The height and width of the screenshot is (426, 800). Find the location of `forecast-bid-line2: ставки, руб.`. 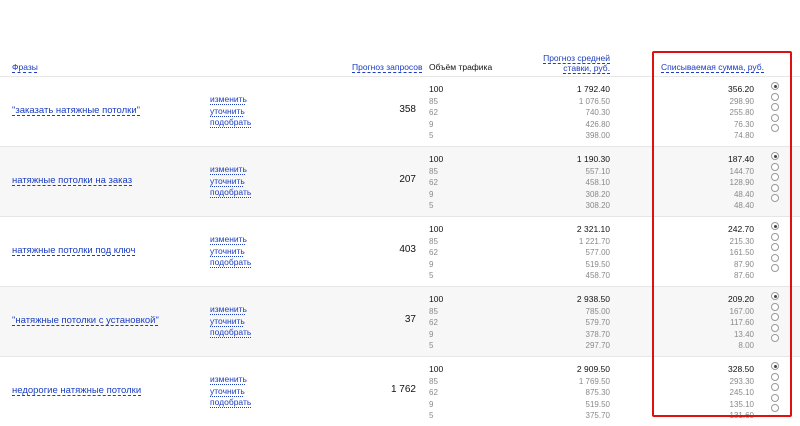

forecast-bid-line2: ставки, руб. is located at coordinates (575, 68).